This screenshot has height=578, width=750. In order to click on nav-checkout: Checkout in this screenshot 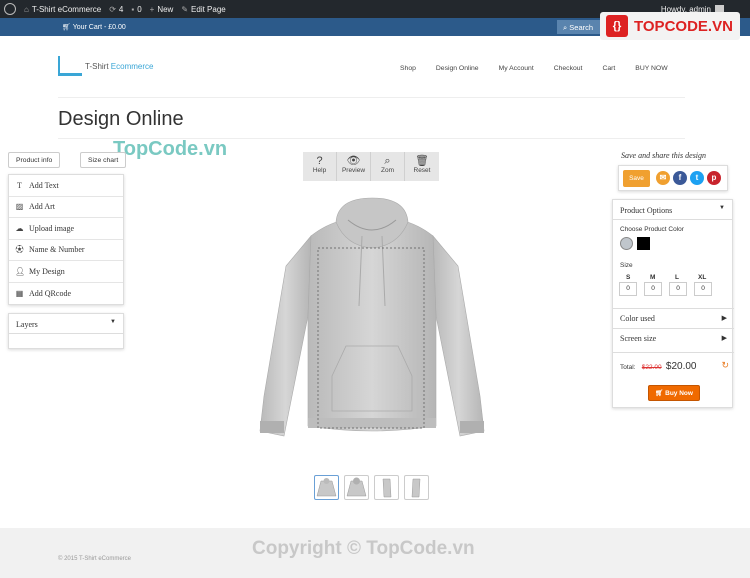, I will do `click(568, 68)`.